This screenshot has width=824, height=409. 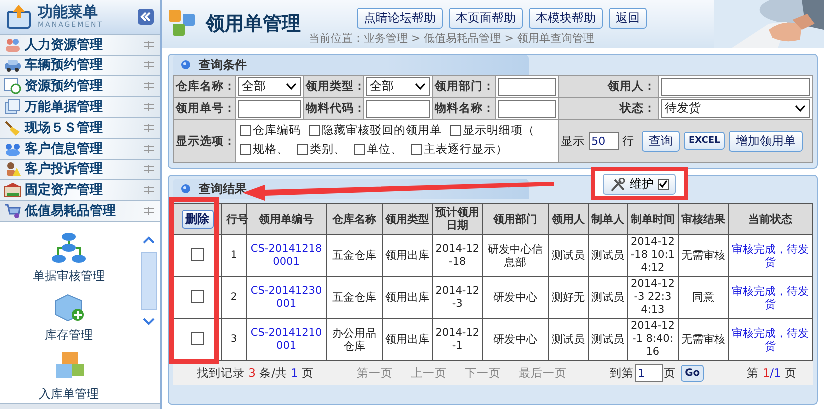 What do you see at coordinates (270, 130) in the screenshot?
I see `option-checkbox: 仓库编码` at bounding box center [270, 130].